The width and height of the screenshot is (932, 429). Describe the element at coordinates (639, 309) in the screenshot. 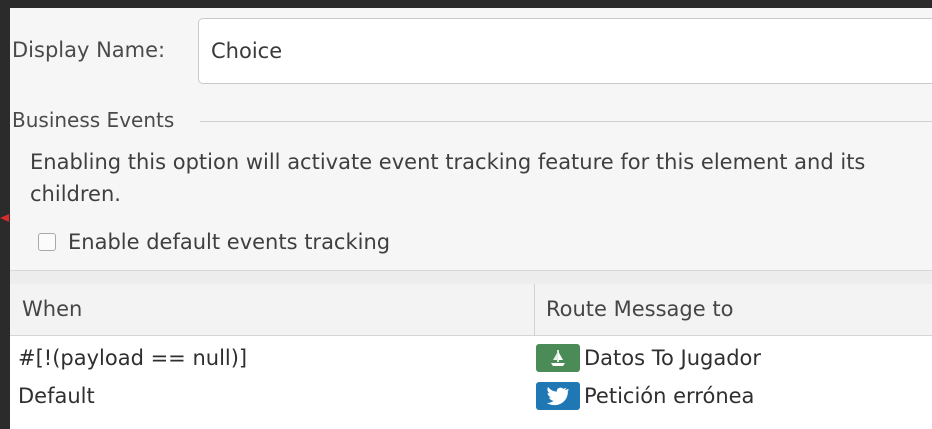

I see `column-header-route: Route Message to` at that location.